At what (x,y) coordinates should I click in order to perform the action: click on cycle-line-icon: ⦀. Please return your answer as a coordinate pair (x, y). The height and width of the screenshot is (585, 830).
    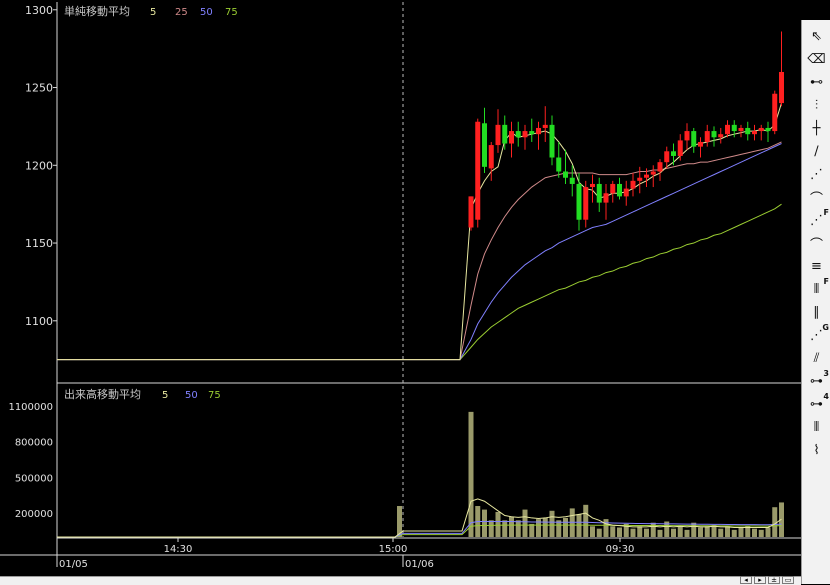
    Looking at the image, I should click on (816, 427).